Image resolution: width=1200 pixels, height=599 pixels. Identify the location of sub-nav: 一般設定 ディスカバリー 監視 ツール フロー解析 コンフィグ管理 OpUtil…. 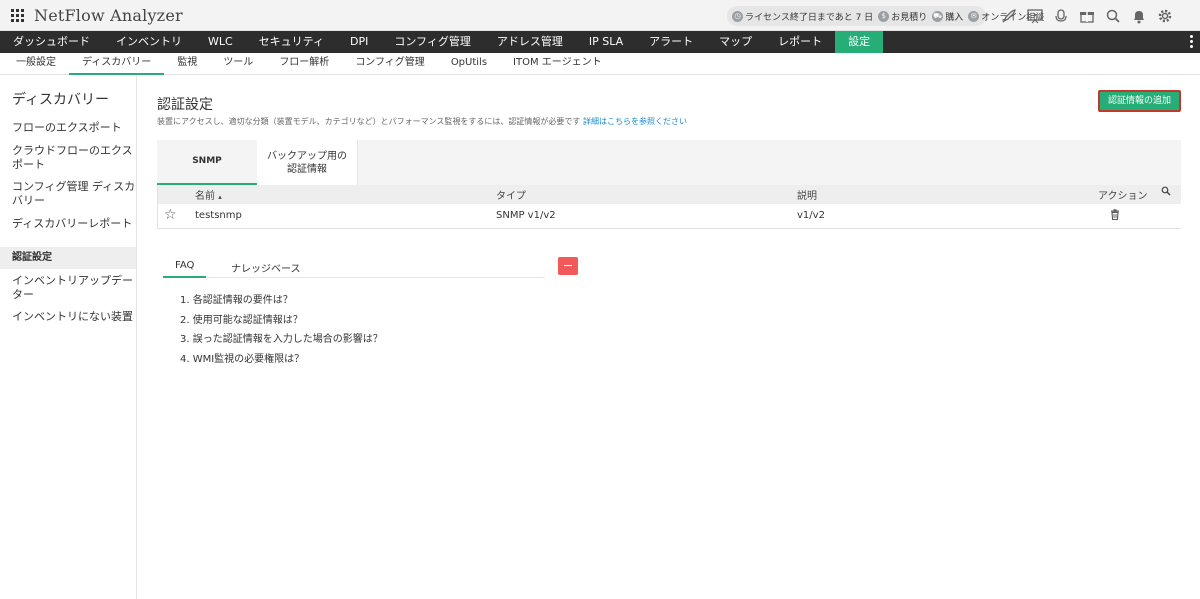
(600, 64).